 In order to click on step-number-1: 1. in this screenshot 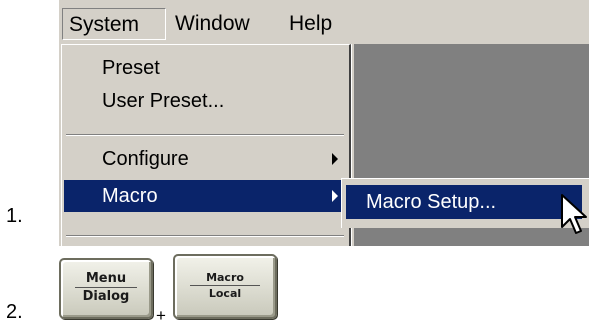, I will do `click(14, 216)`.